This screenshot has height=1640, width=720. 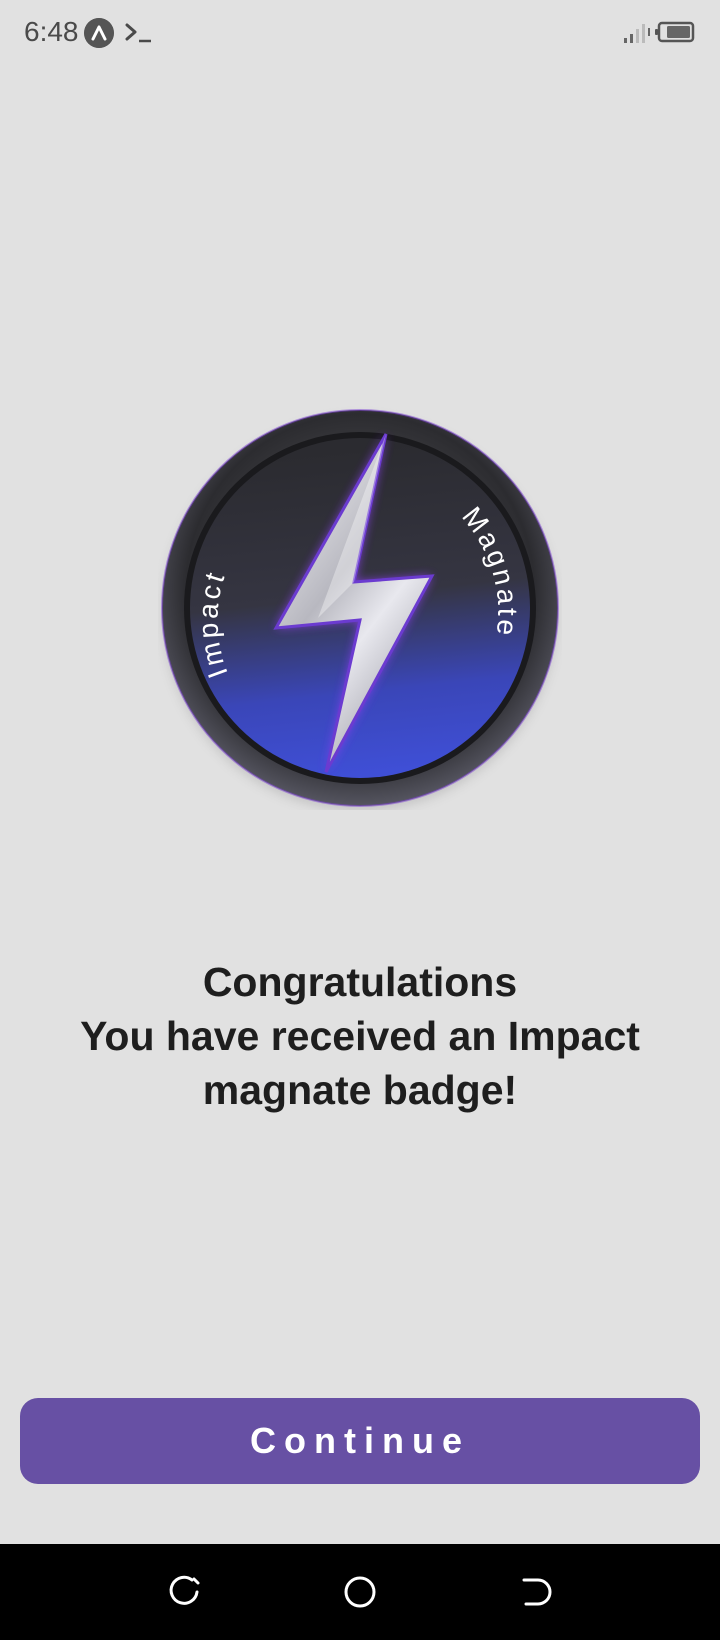 I want to click on impact-magnate-badge: Impact Magnate, so click(x=360, y=609).